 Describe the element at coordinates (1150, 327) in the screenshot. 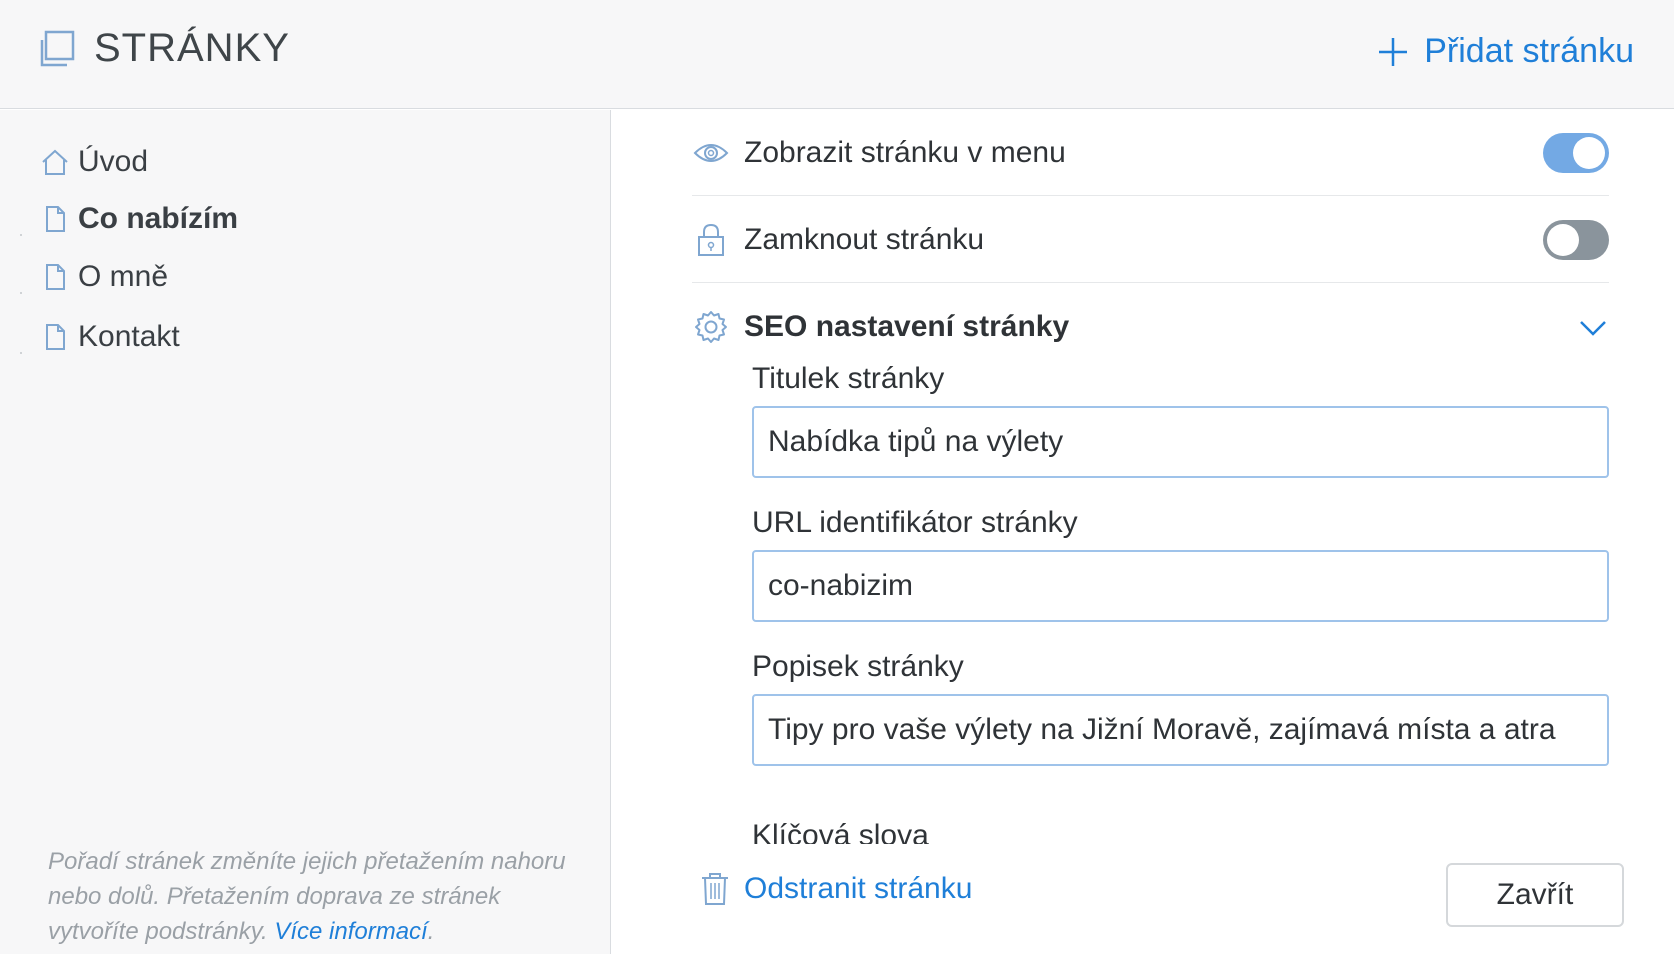

I see `seo-settings-row: SEO nastavení stránky` at that location.